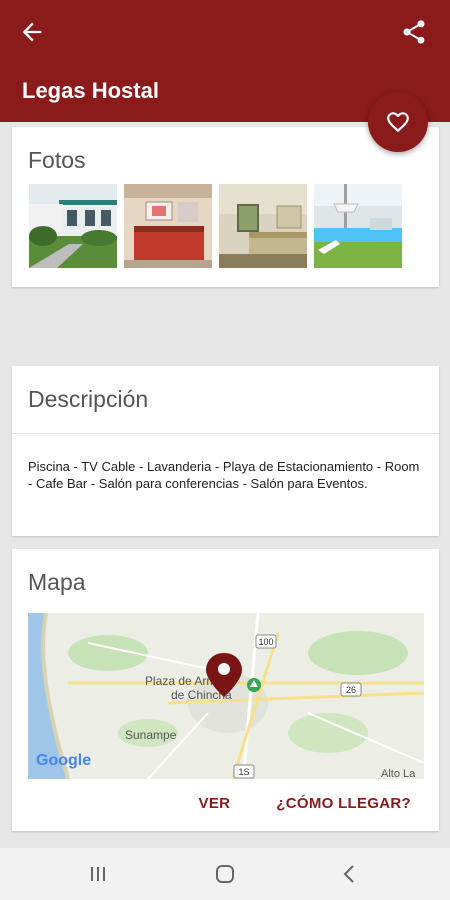 This screenshot has height=900, width=450. Describe the element at coordinates (57, 160) in the screenshot. I see `fotos-title: Fotos` at that location.